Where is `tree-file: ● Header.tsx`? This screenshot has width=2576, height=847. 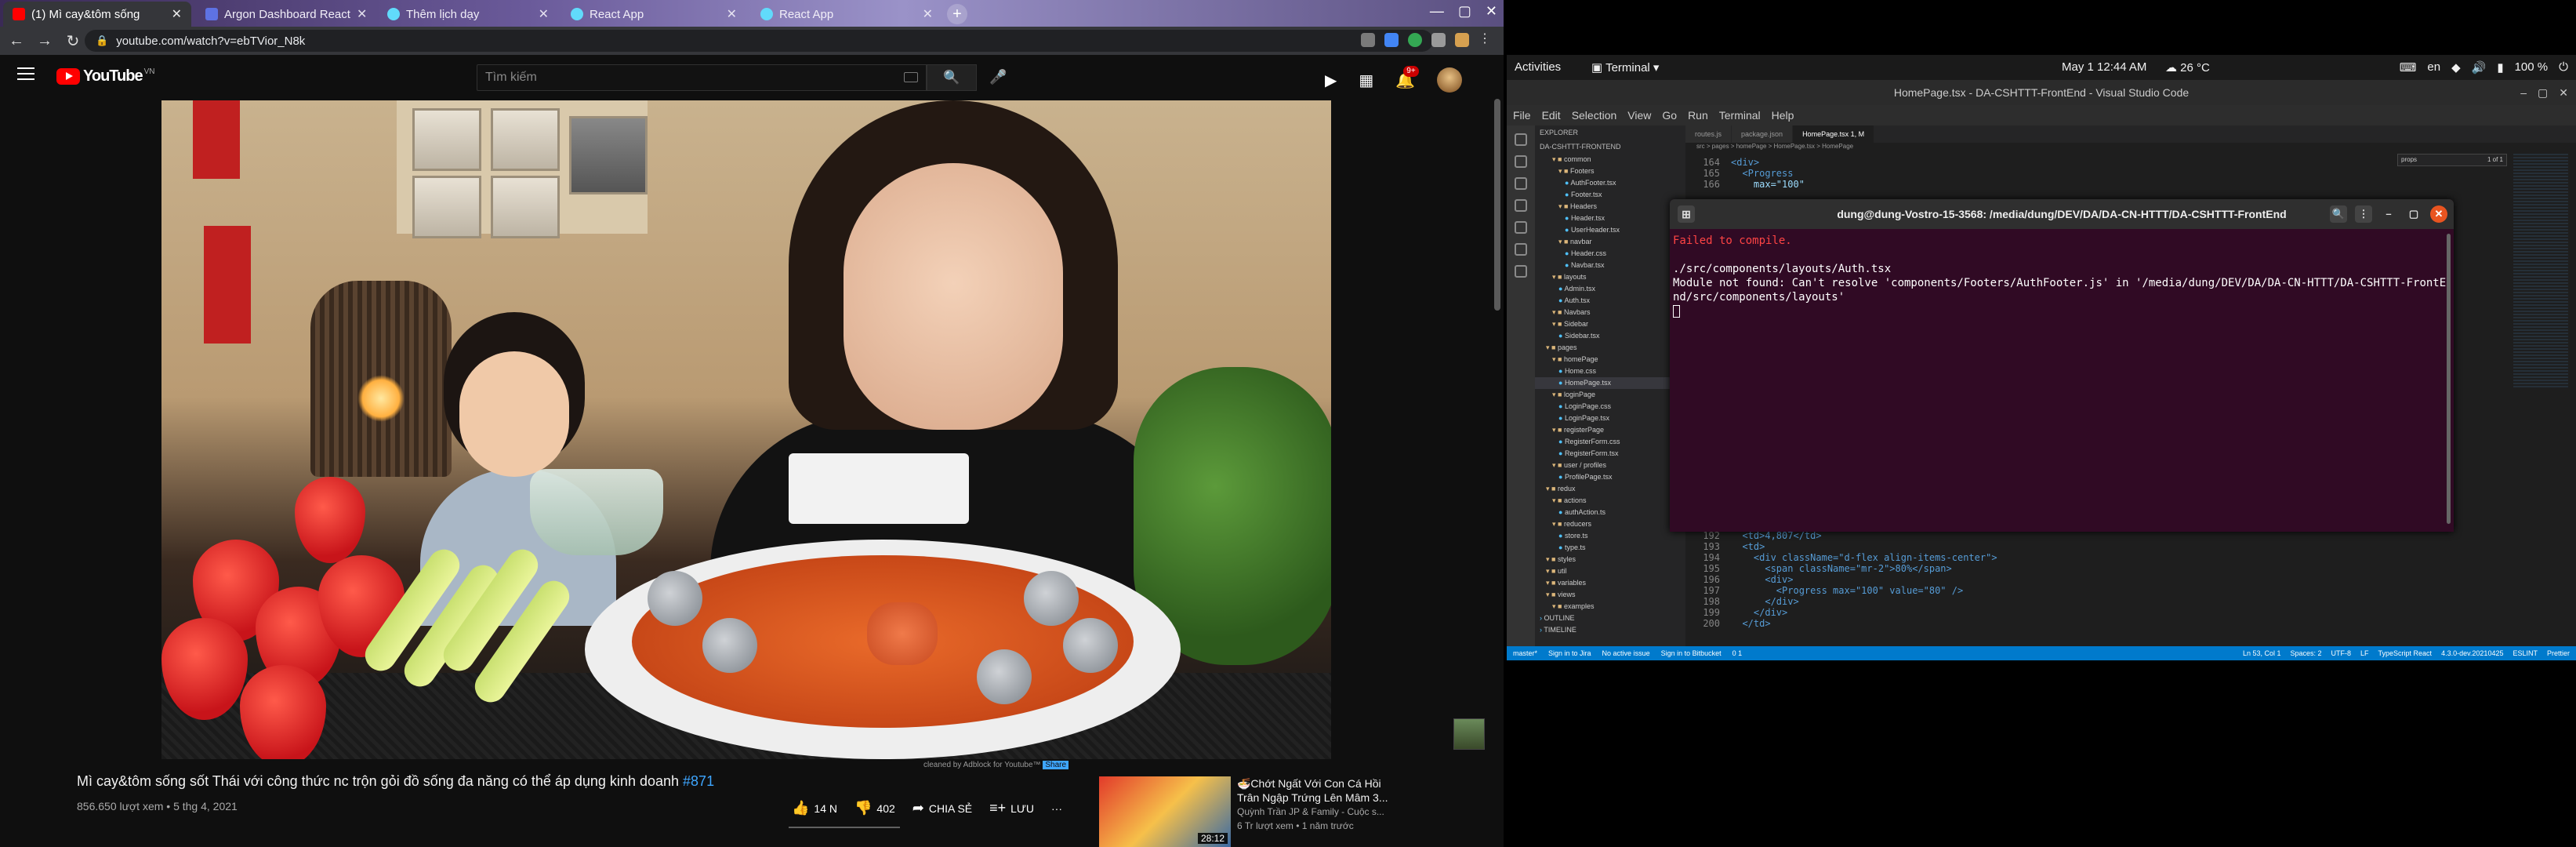 tree-file: ● Header.tsx is located at coordinates (1610, 218).